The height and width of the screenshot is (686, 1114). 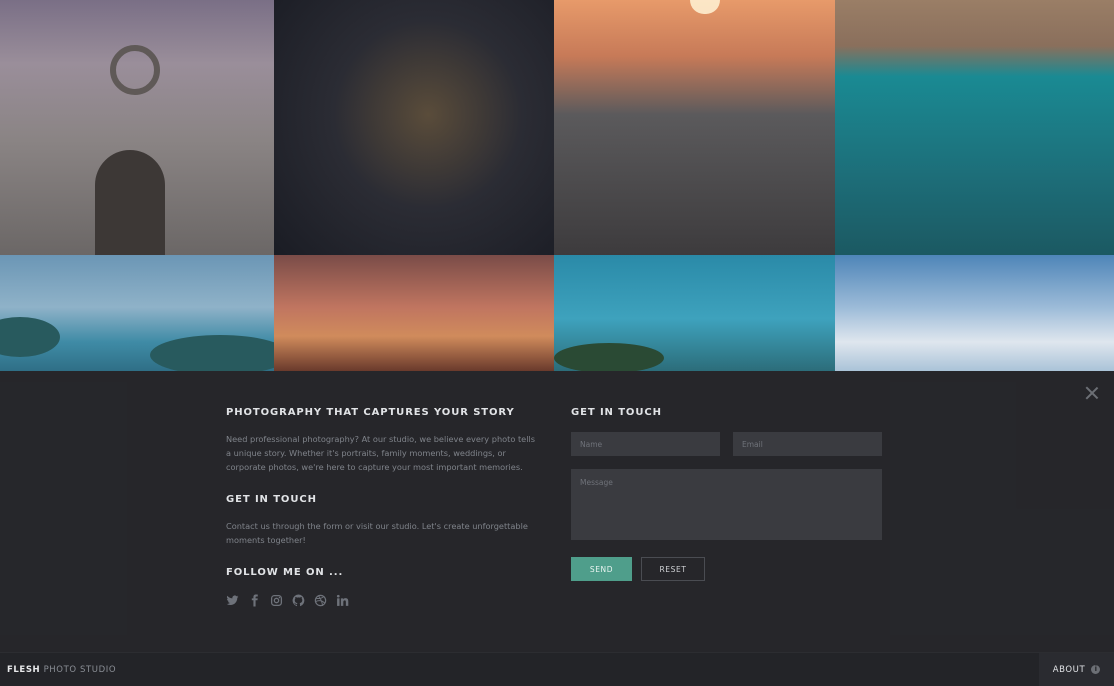 I want to click on message-field, so click(x=726, y=504).